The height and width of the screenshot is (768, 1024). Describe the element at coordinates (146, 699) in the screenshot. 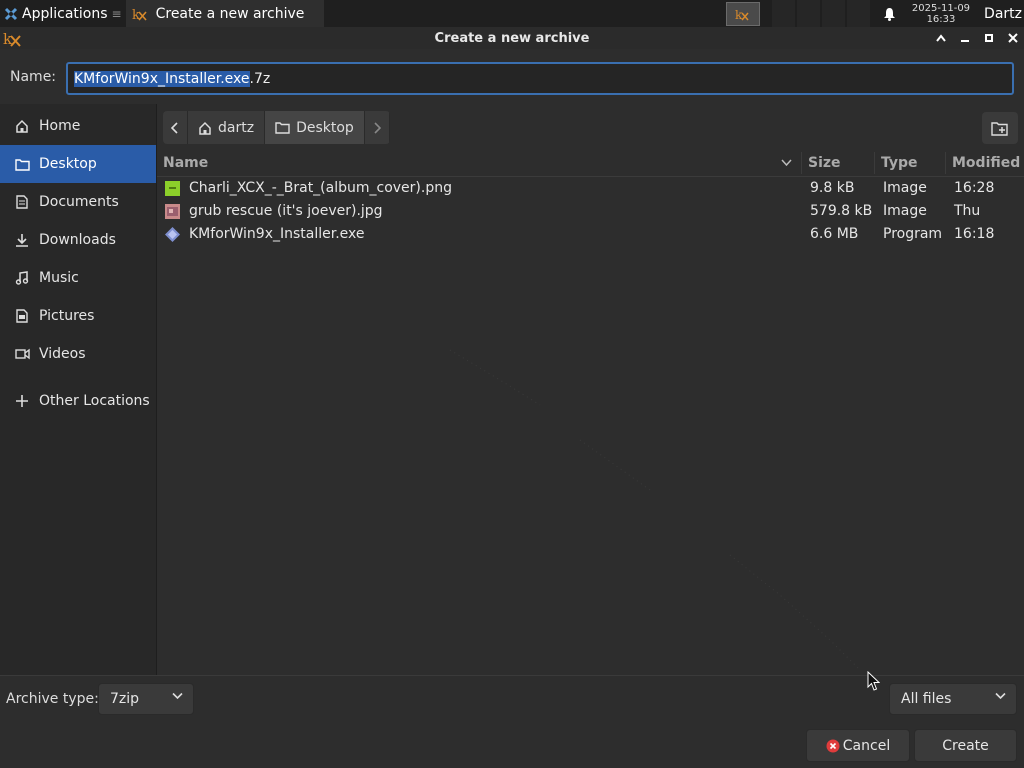

I see `archive-type-dropdown: 7zip` at that location.